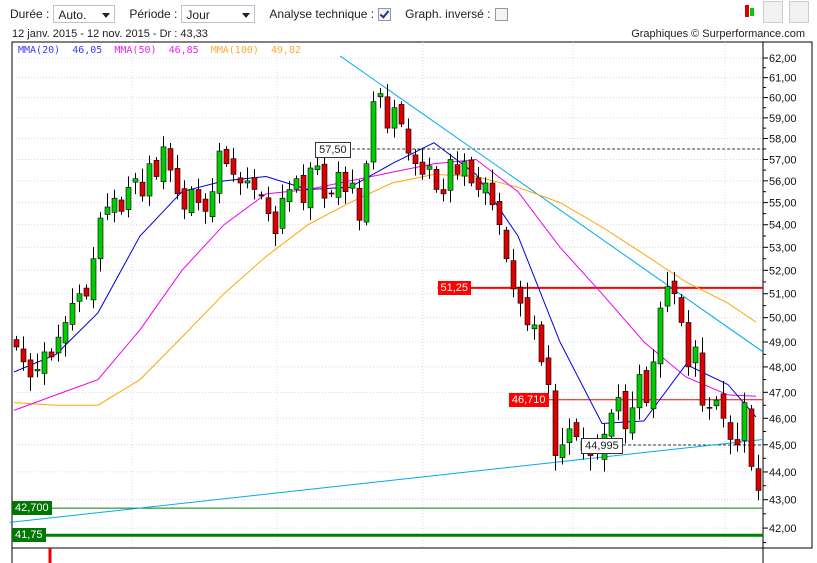 Image resolution: width=817 pixels, height=563 pixels. What do you see at coordinates (386, 480) in the screenshot?
I see `trendline-ascending` at bounding box center [386, 480].